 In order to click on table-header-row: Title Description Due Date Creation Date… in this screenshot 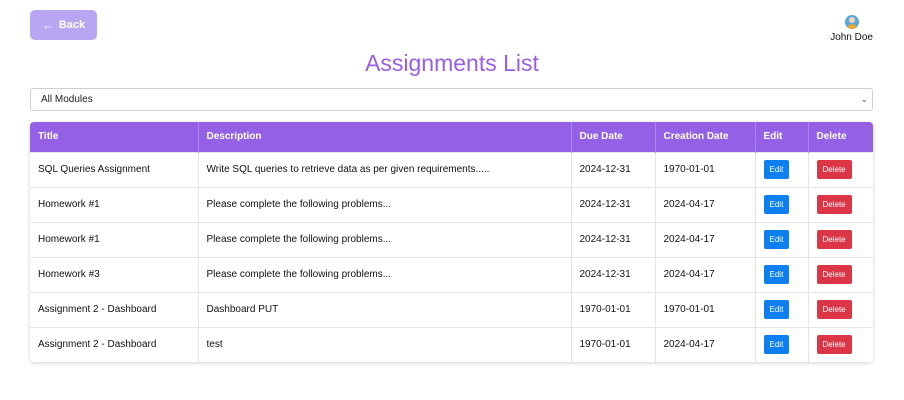, I will do `click(451, 137)`.